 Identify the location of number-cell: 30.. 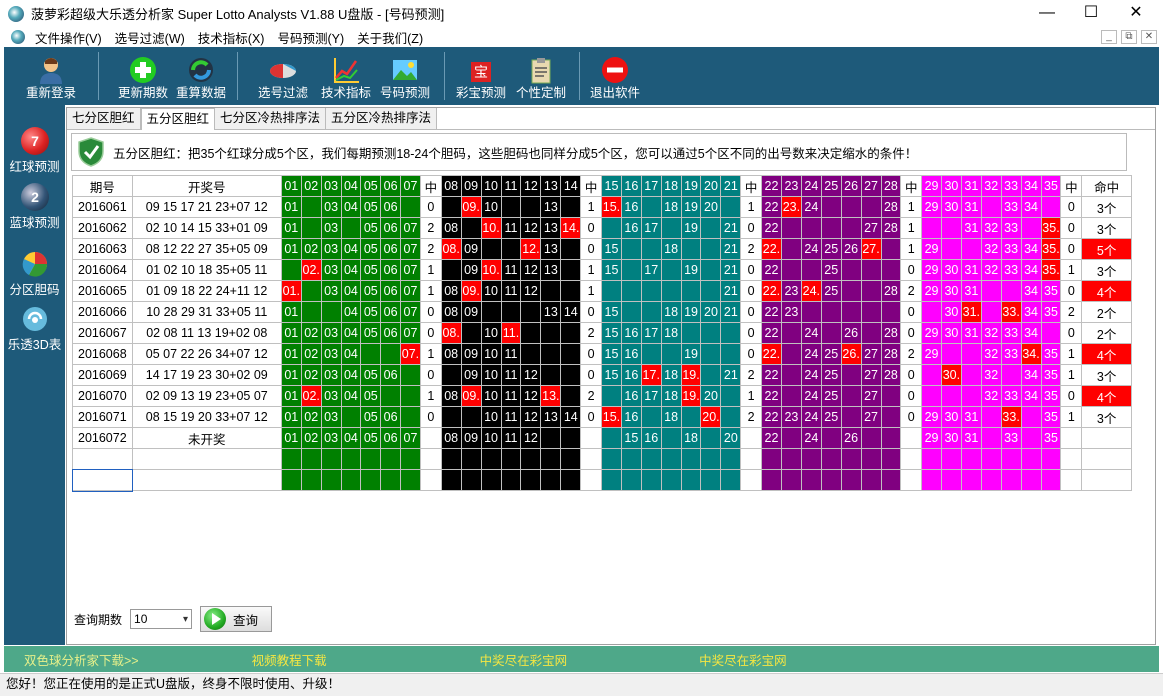
(951, 375).